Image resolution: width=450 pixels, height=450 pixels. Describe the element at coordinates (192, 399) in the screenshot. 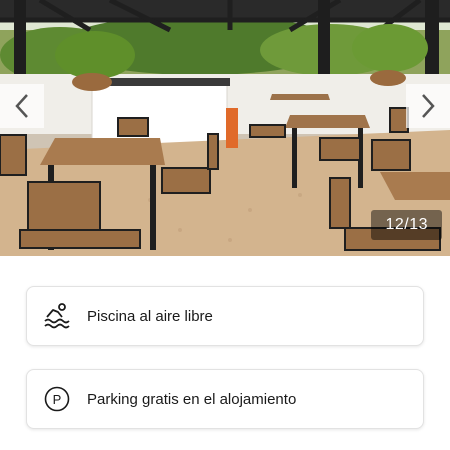

I see `amenity-label: Parking gratis en el alojamiento` at that location.